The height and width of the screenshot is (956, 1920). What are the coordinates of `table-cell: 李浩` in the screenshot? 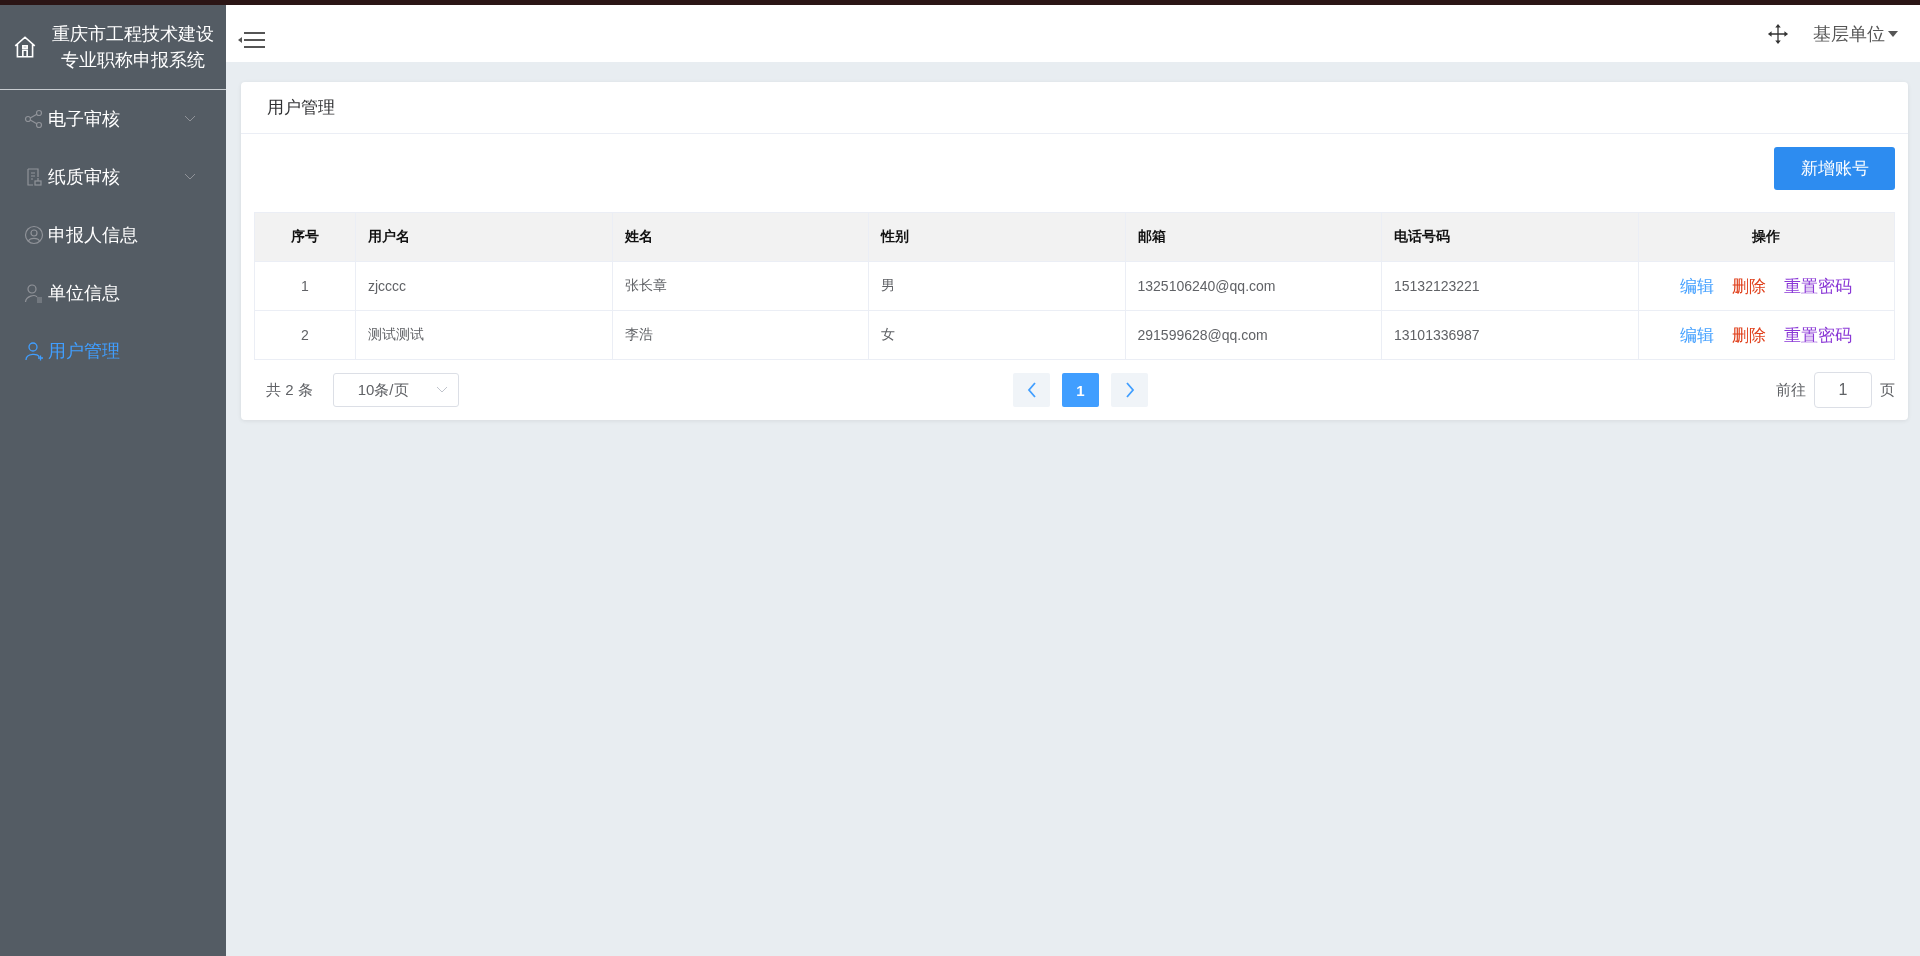 It's located at (638, 334).